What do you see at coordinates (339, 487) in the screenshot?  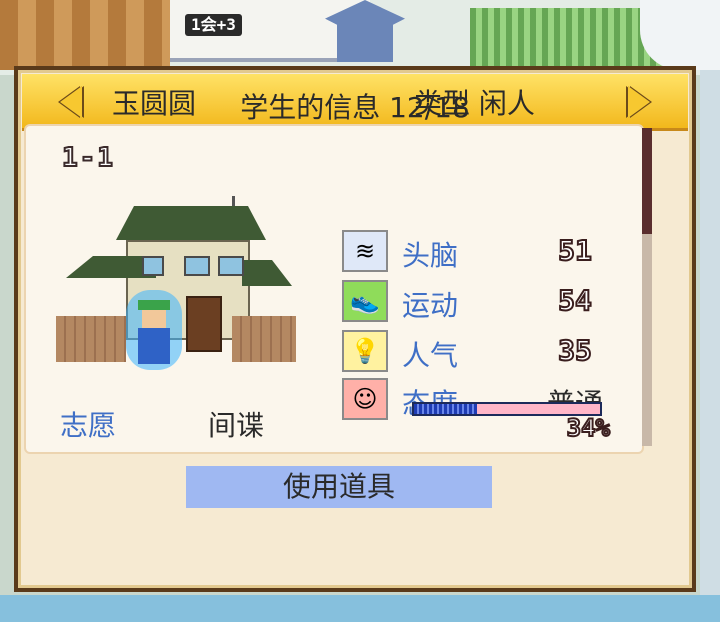 I see `use-item-button: 使用道具` at bounding box center [339, 487].